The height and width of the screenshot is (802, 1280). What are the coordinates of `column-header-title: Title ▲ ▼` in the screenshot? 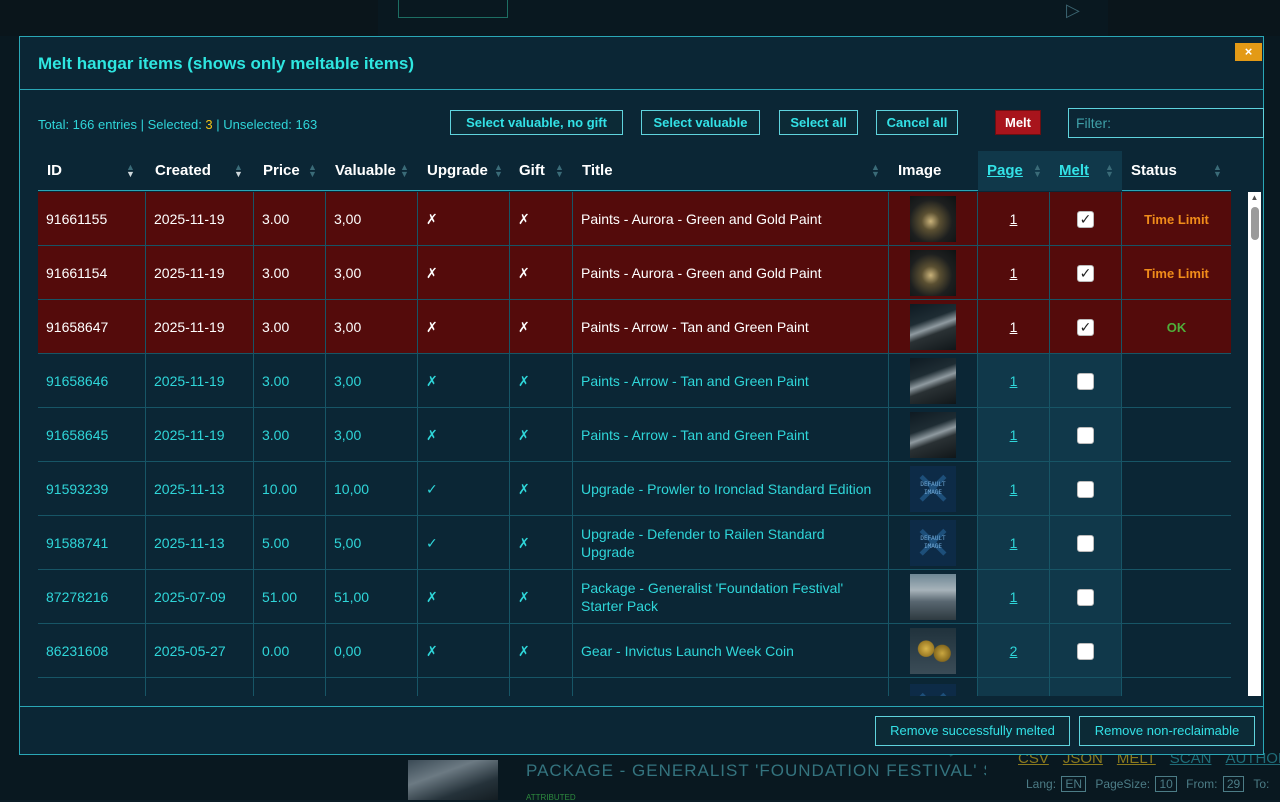 It's located at (731, 171).